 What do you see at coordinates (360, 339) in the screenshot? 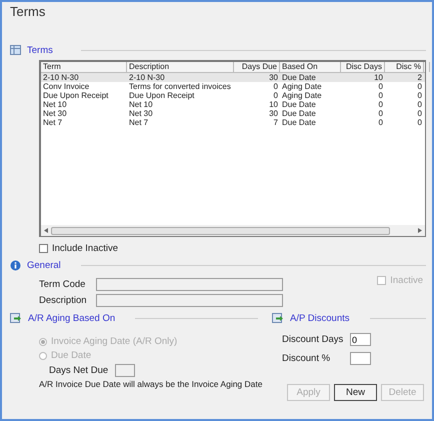
I see `input-field: 0` at bounding box center [360, 339].